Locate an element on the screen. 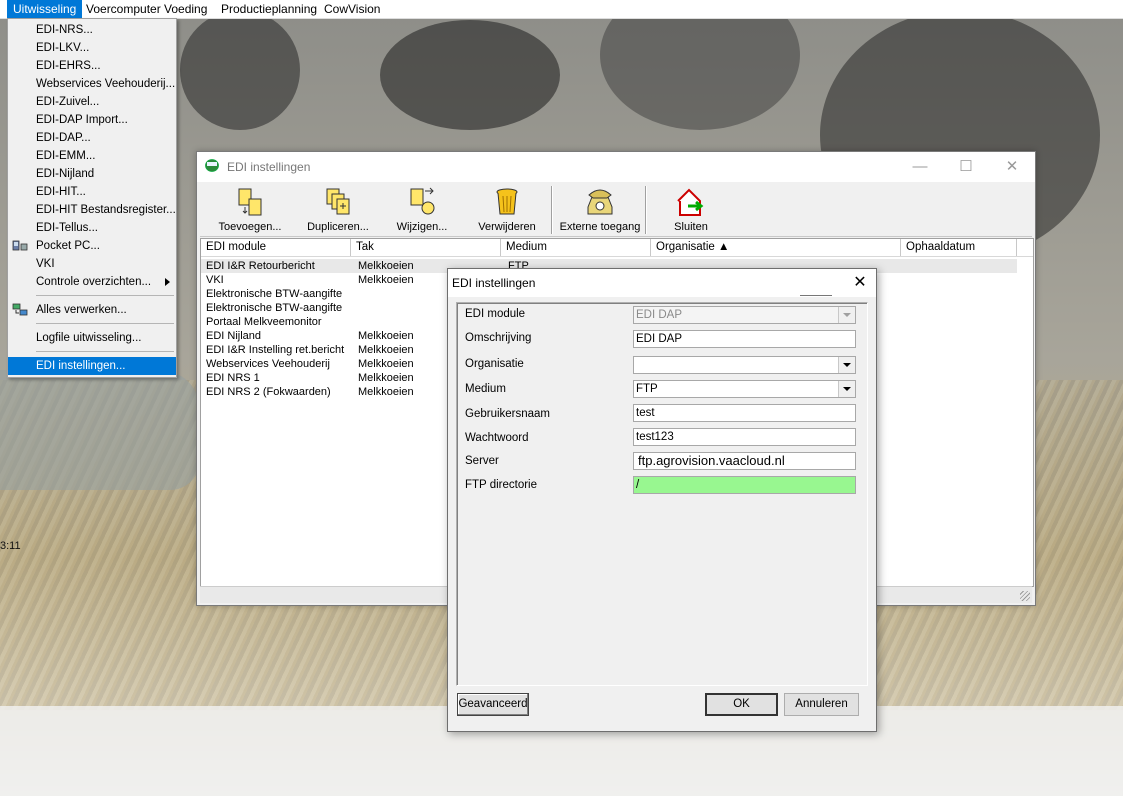  dialog-close-button: ✕ is located at coordinates (860, 283).